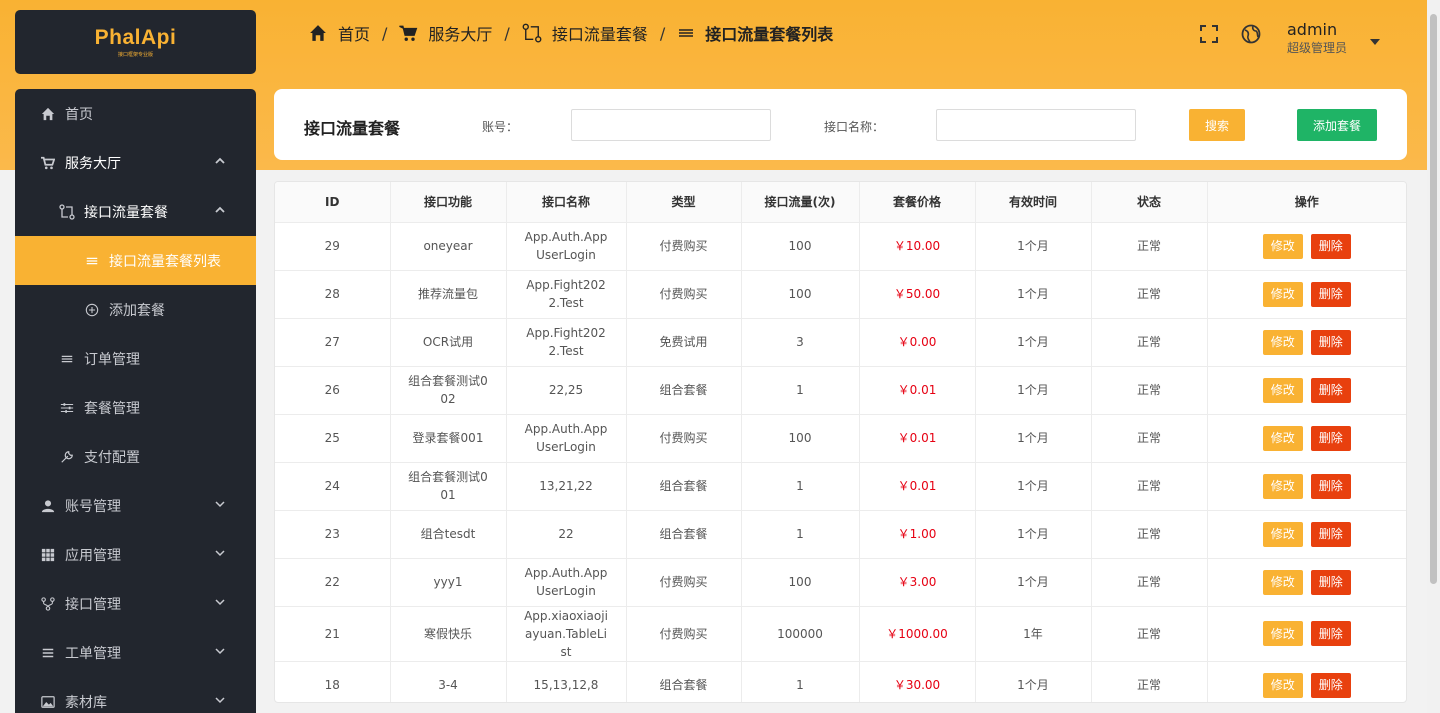  I want to click on chevron-down-icon, so click(220, 653).